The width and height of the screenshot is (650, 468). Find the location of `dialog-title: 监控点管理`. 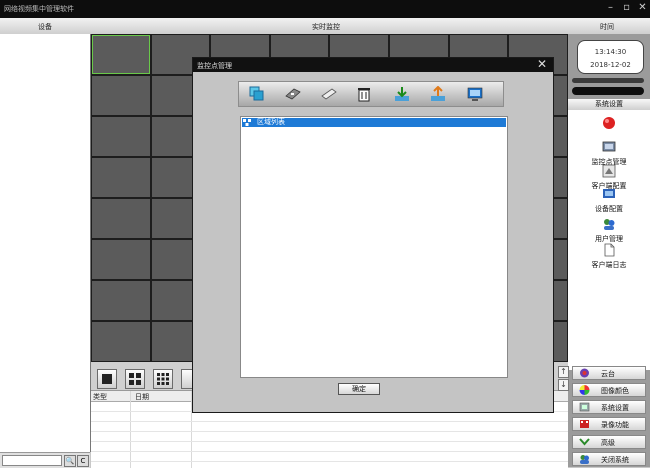

dialog-title: 监控点管理 is located at coordinates (214, 66).